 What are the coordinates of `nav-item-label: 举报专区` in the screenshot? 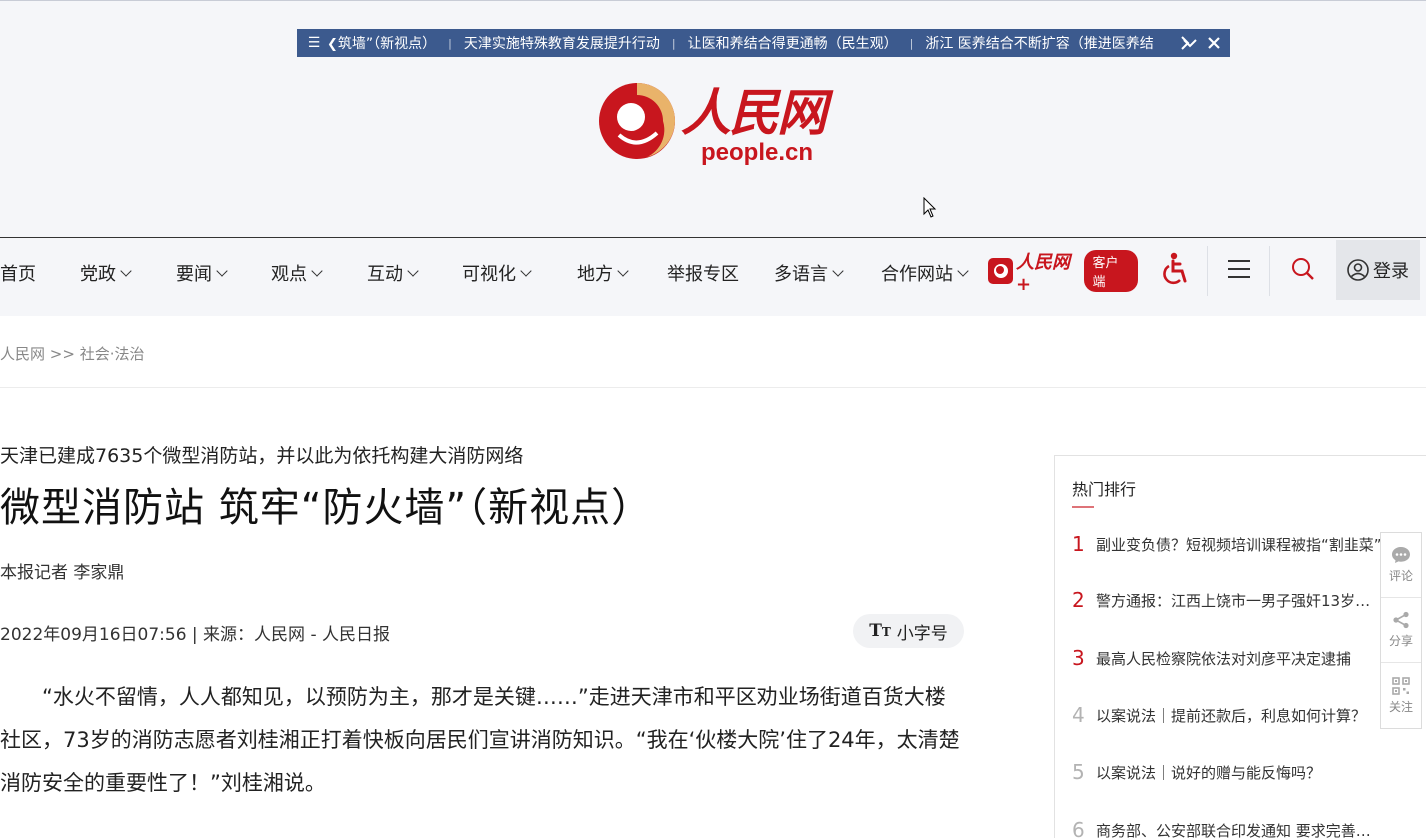 It's located at (703, 274).